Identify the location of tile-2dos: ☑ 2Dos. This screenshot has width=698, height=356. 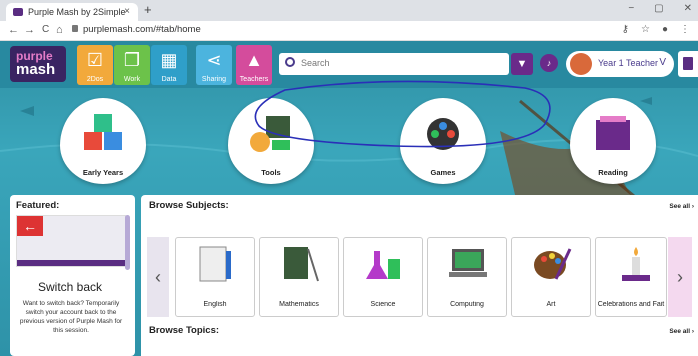
(95, 65).